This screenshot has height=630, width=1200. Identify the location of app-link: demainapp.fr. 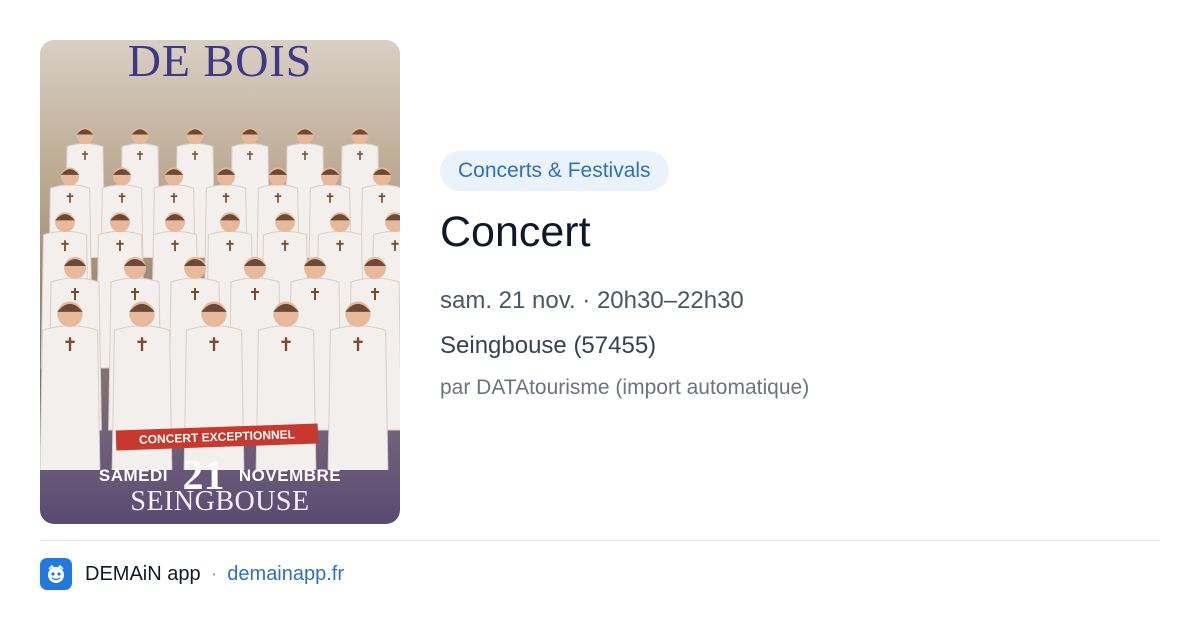
(285, 574).